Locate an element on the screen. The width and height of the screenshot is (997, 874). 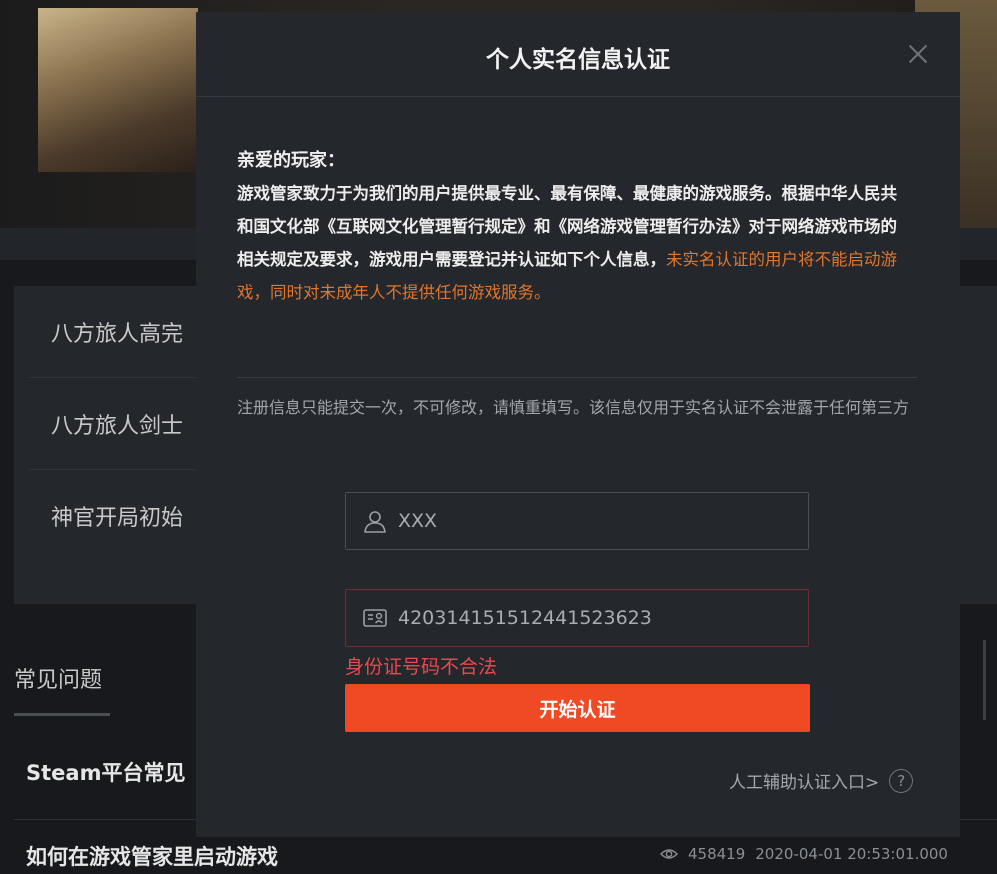
help-icon: ? is located at coordinates (901, 780).